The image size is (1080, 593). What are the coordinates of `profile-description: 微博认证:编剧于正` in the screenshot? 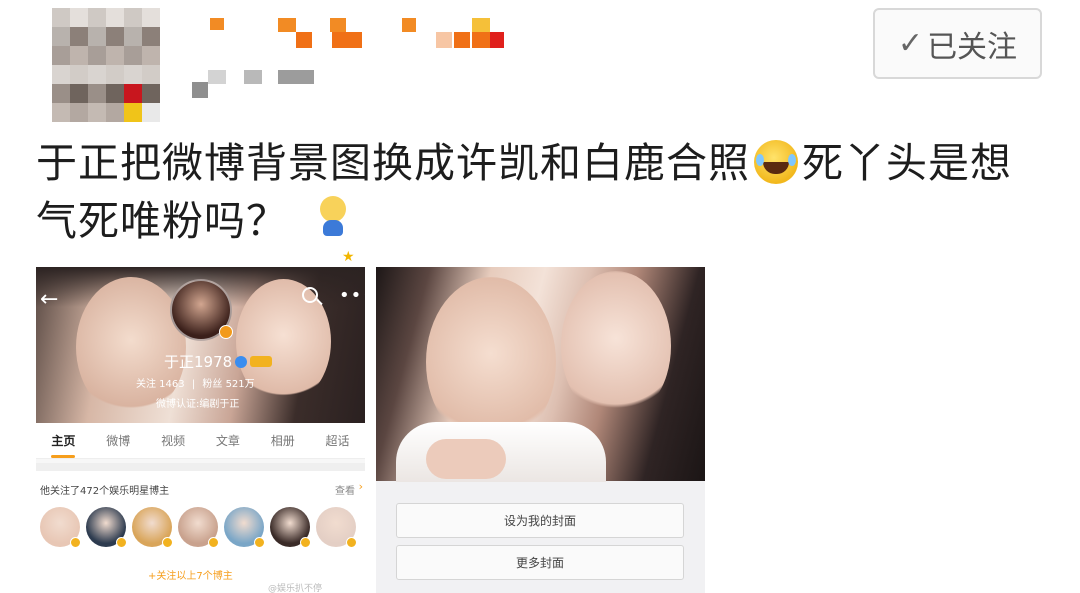 It's located at (198, 404).